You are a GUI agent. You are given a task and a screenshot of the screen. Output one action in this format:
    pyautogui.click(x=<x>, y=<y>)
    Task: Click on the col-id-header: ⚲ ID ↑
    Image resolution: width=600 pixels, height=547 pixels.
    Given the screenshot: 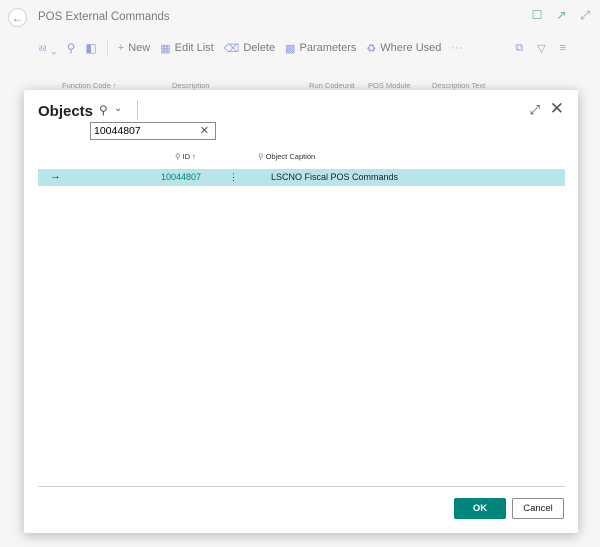 What is the action you would take?
    pyautogui.click(x=185, y=156)
    